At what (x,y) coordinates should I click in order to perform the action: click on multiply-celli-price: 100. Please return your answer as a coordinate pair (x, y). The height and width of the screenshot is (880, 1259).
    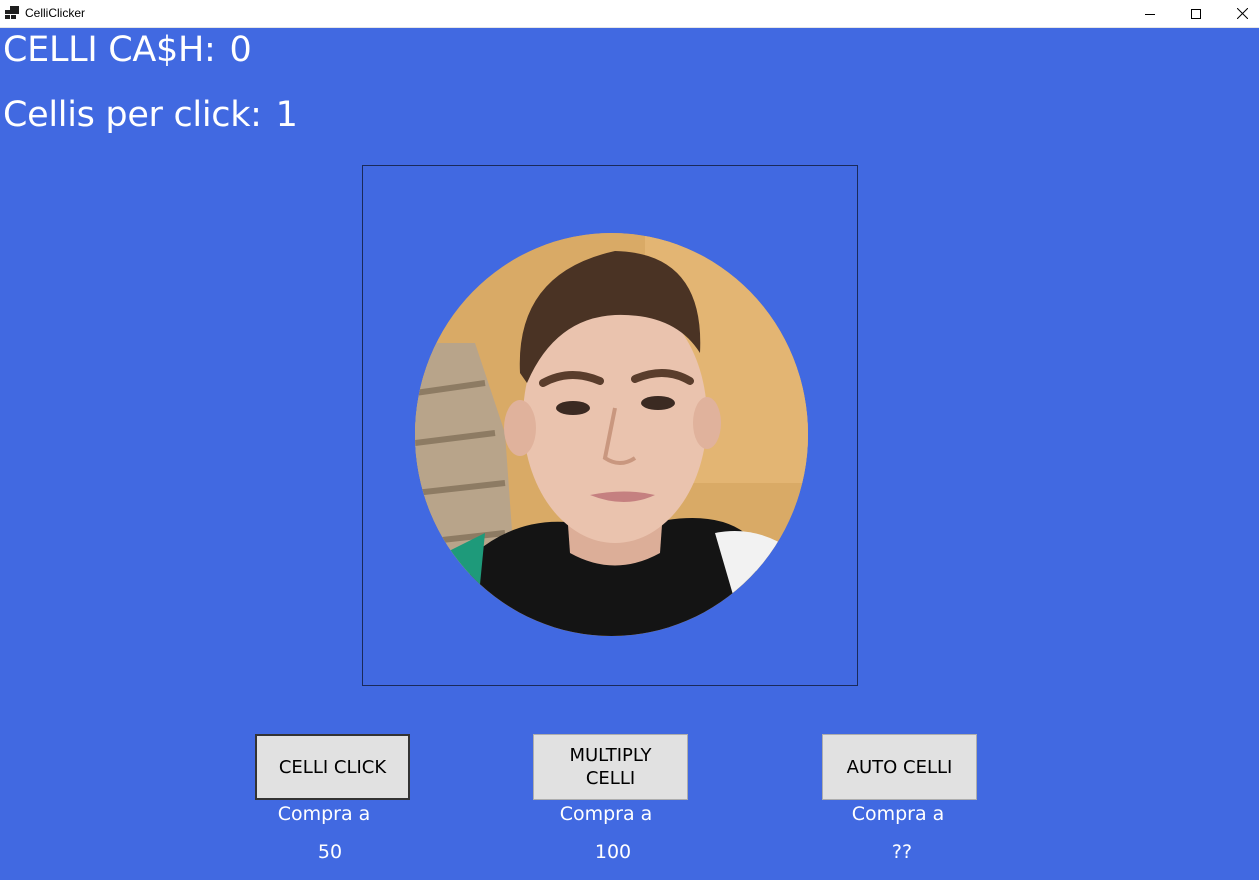
    Looking at the image, I should click on (613, 852).